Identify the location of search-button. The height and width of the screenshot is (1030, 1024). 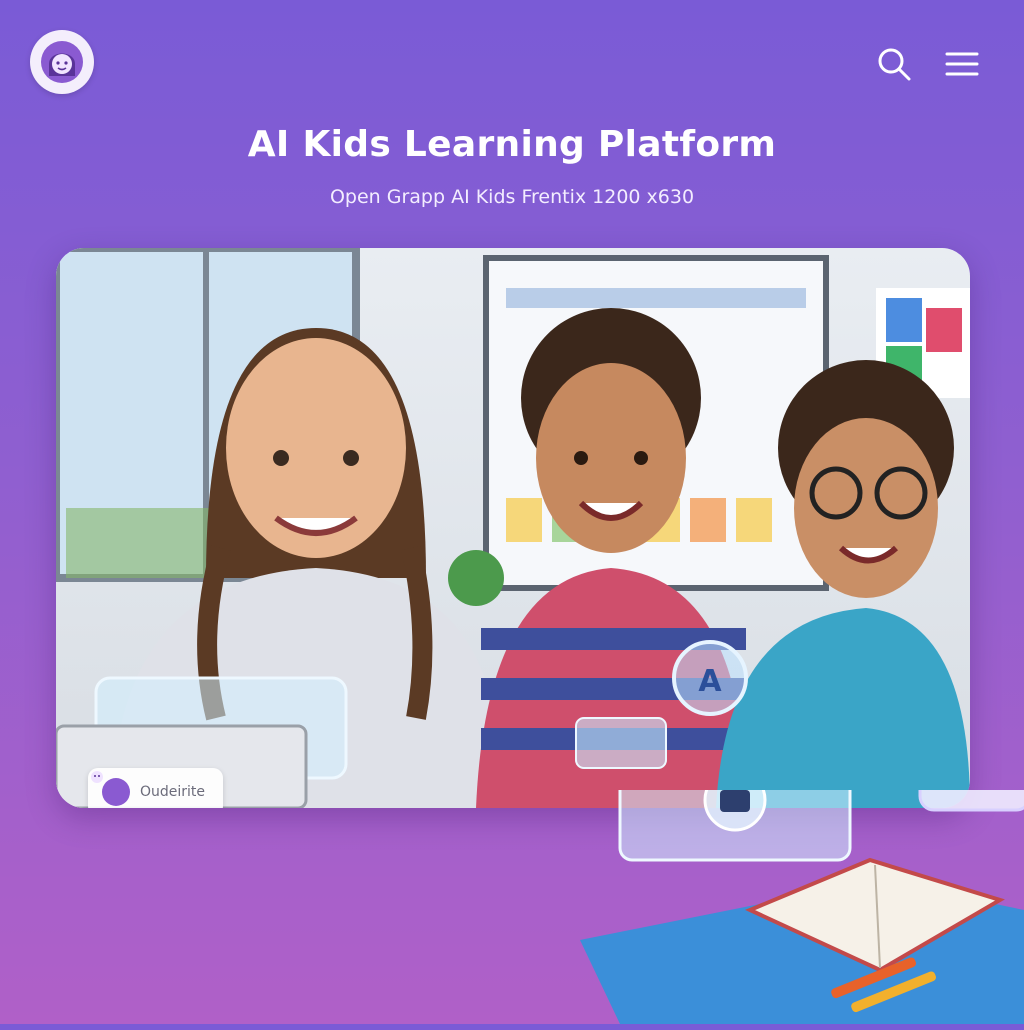
(894, 64).